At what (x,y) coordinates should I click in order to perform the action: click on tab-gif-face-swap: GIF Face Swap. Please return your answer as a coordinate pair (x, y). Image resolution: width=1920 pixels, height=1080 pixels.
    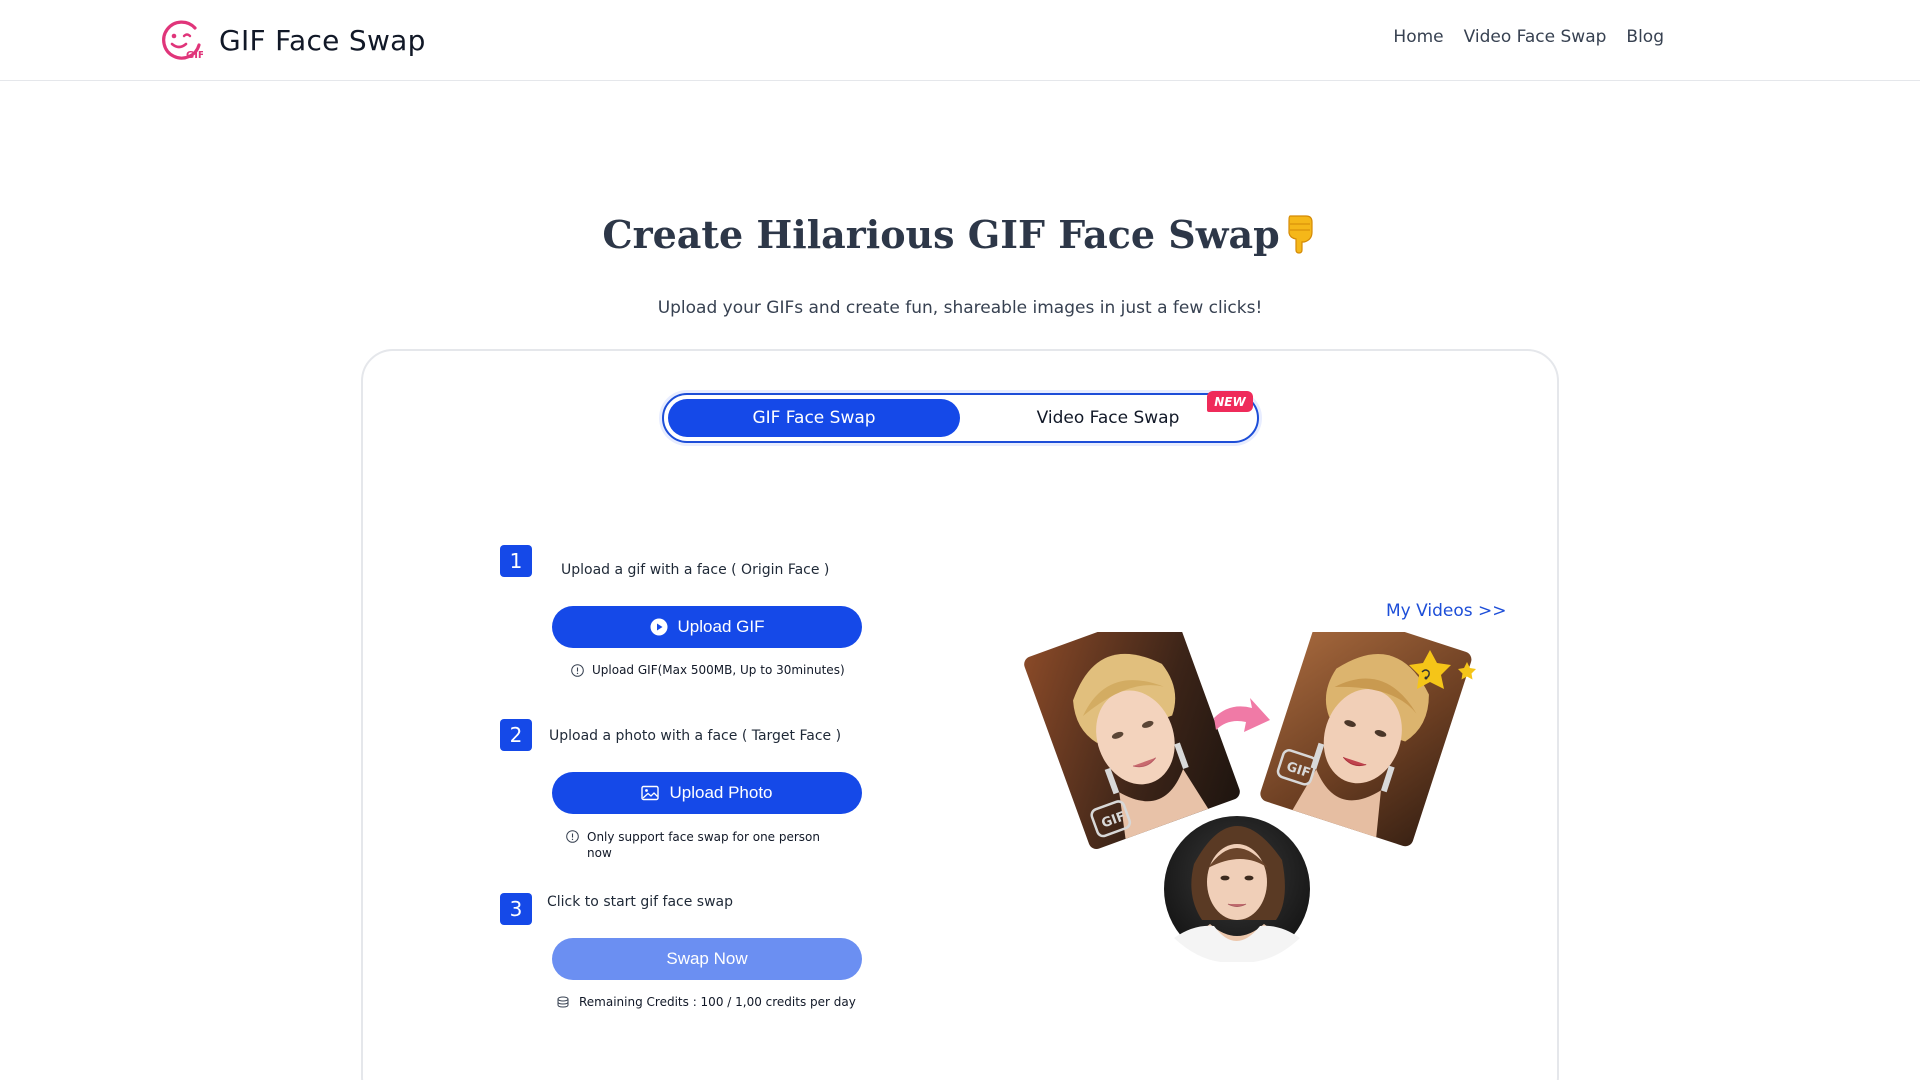
    Looking at the image, I should click on (814, 418).